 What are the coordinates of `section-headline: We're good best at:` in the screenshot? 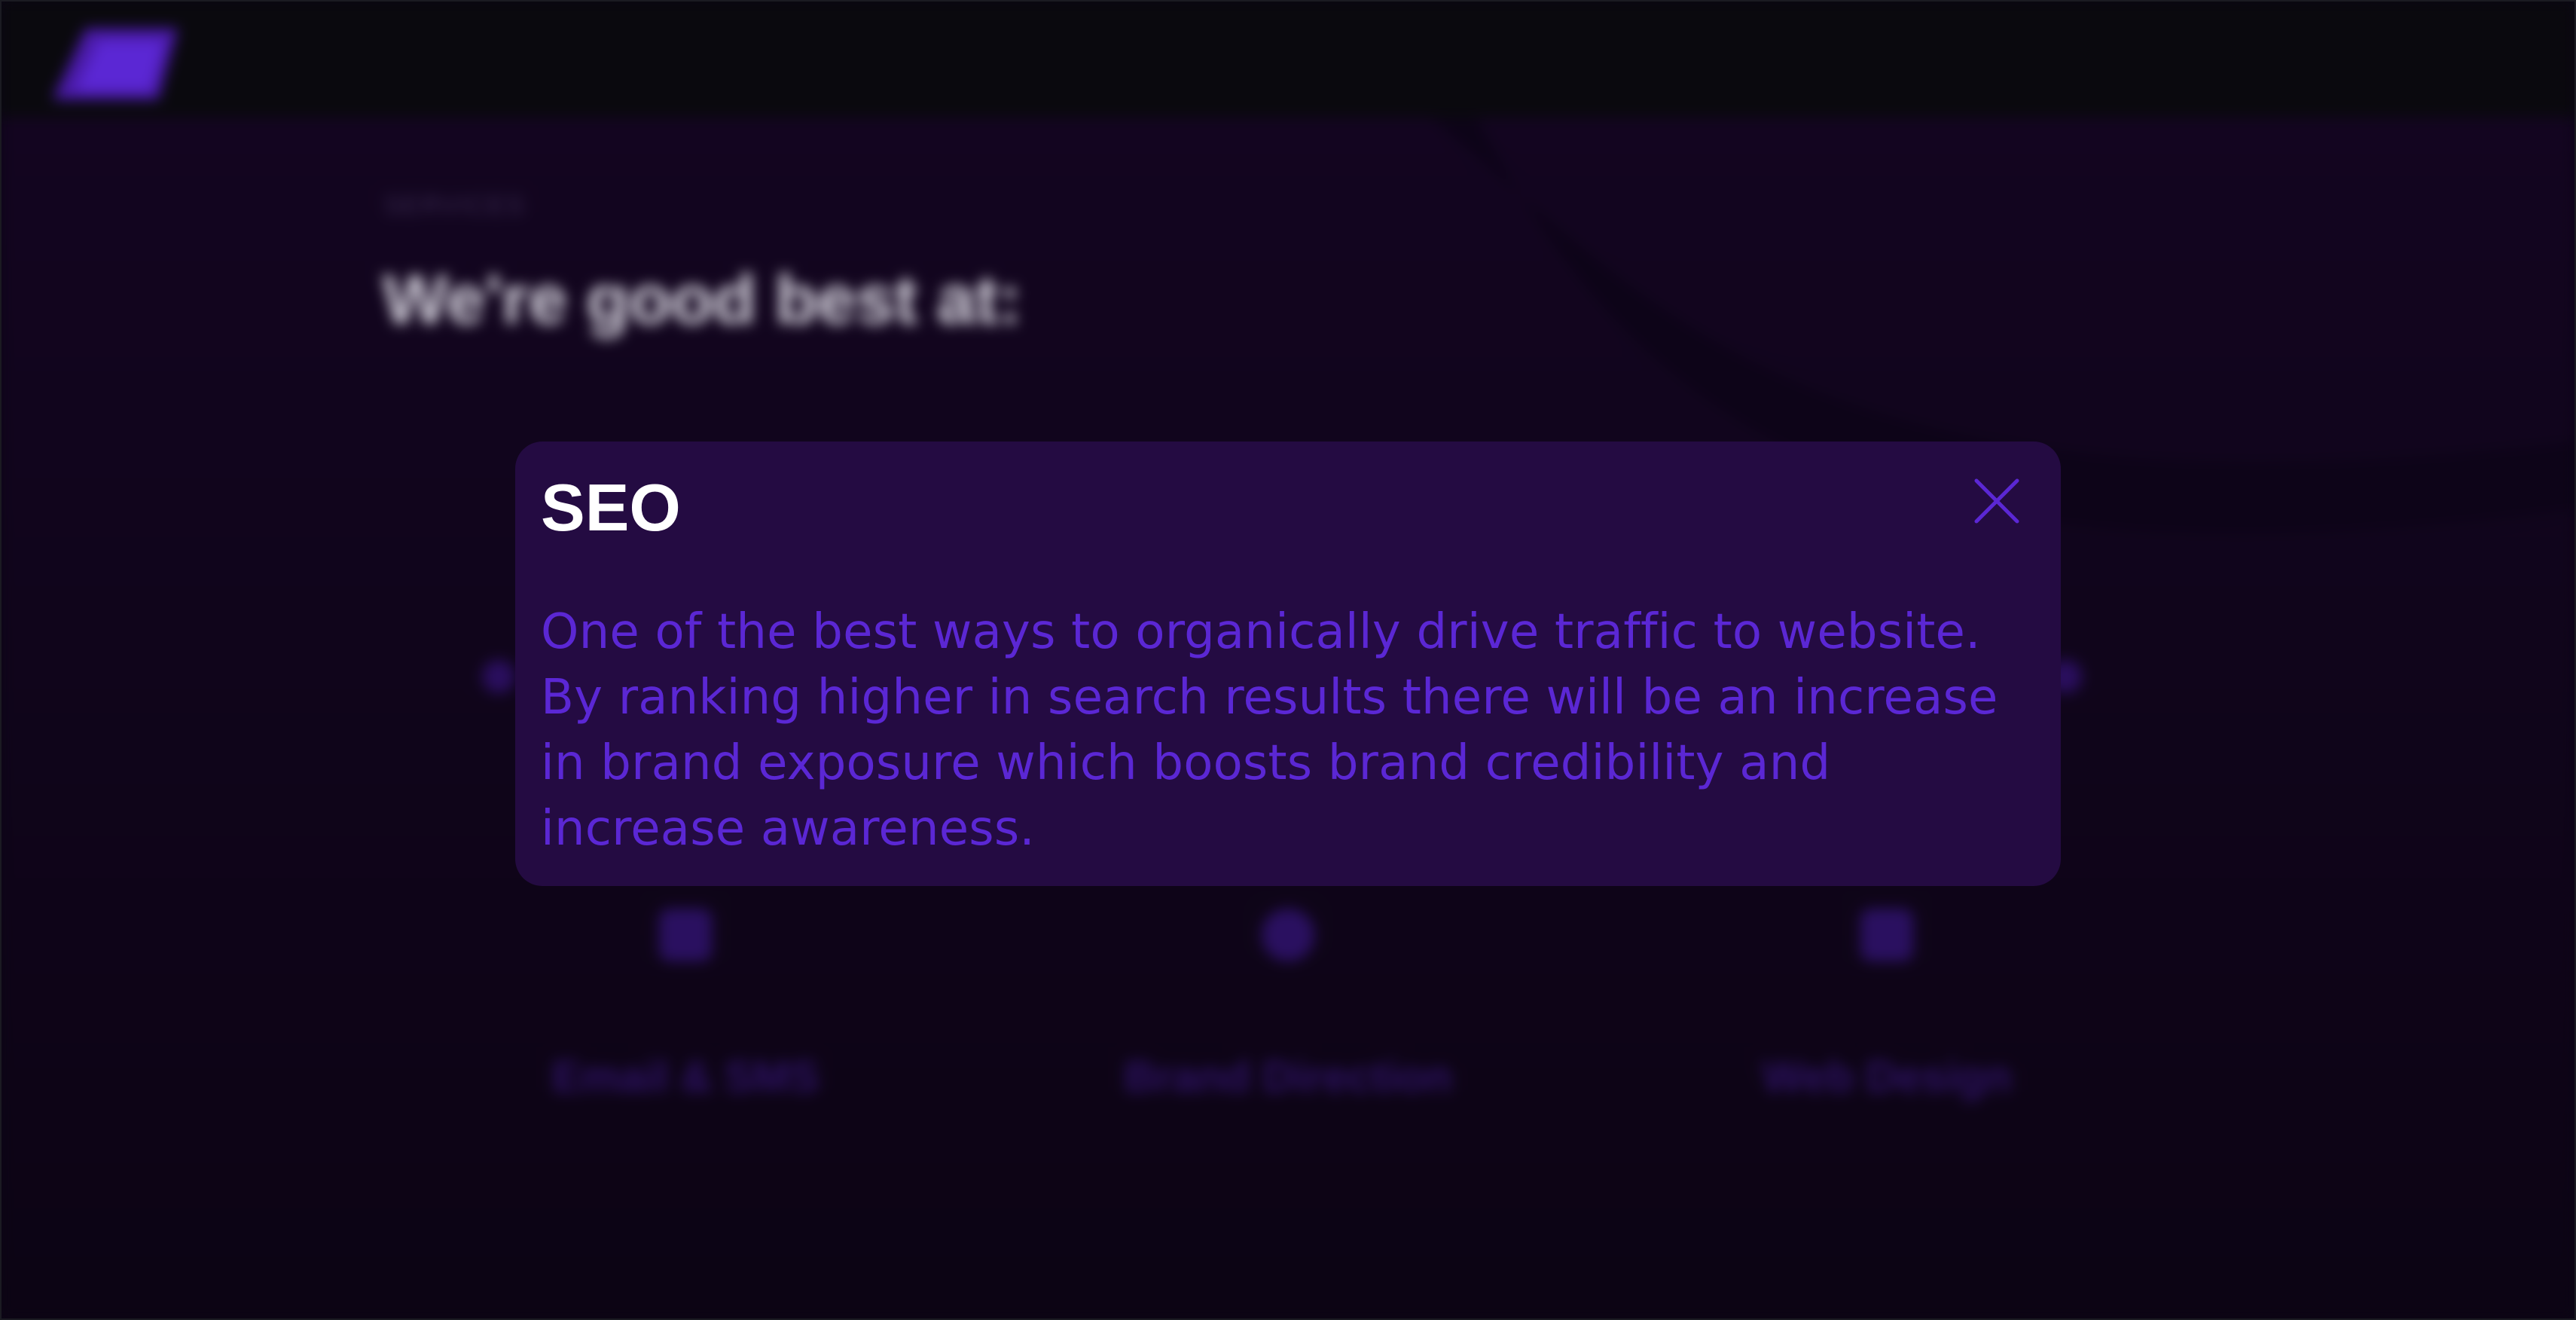 It's located at (702, 300).